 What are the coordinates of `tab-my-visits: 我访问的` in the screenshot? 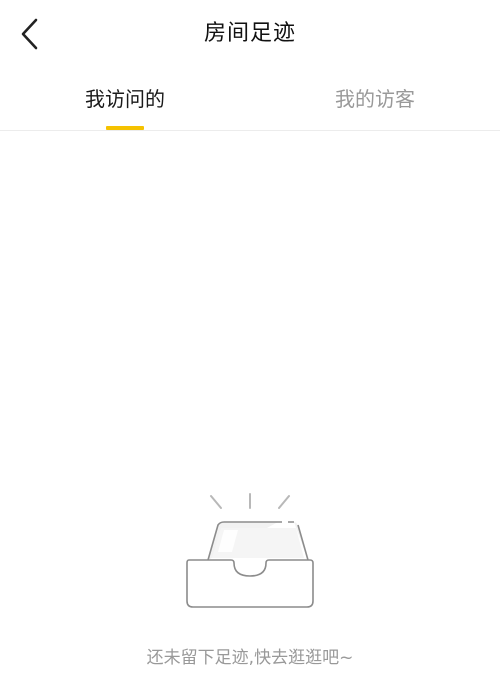 It's located at (125, 99).